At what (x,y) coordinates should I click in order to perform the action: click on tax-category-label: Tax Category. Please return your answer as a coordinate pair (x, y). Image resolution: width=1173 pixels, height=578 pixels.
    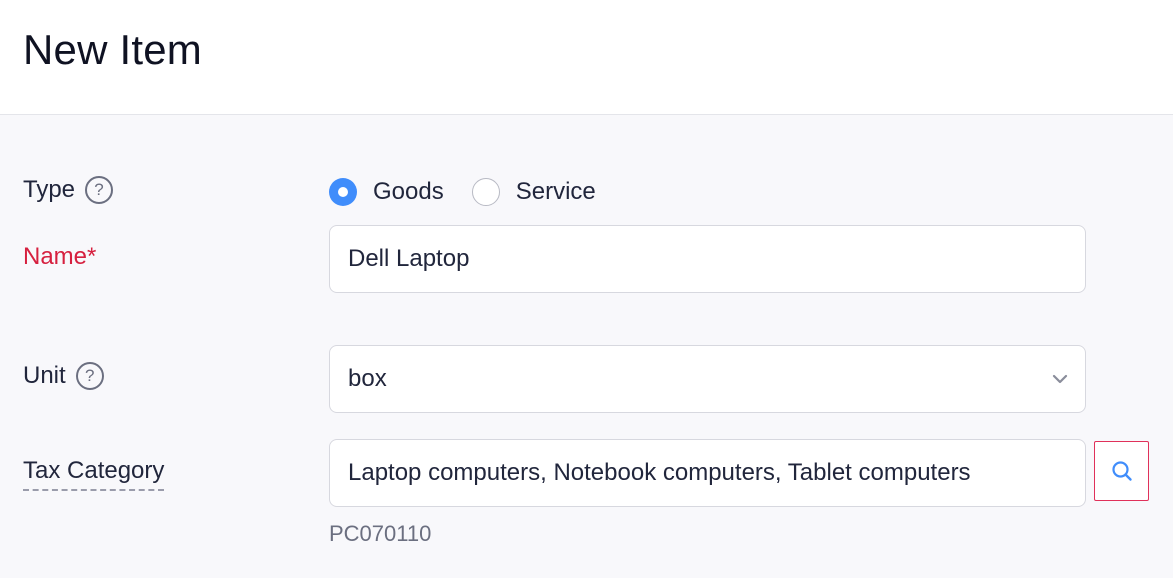
    Looking at the image, I should click on (94, 474).